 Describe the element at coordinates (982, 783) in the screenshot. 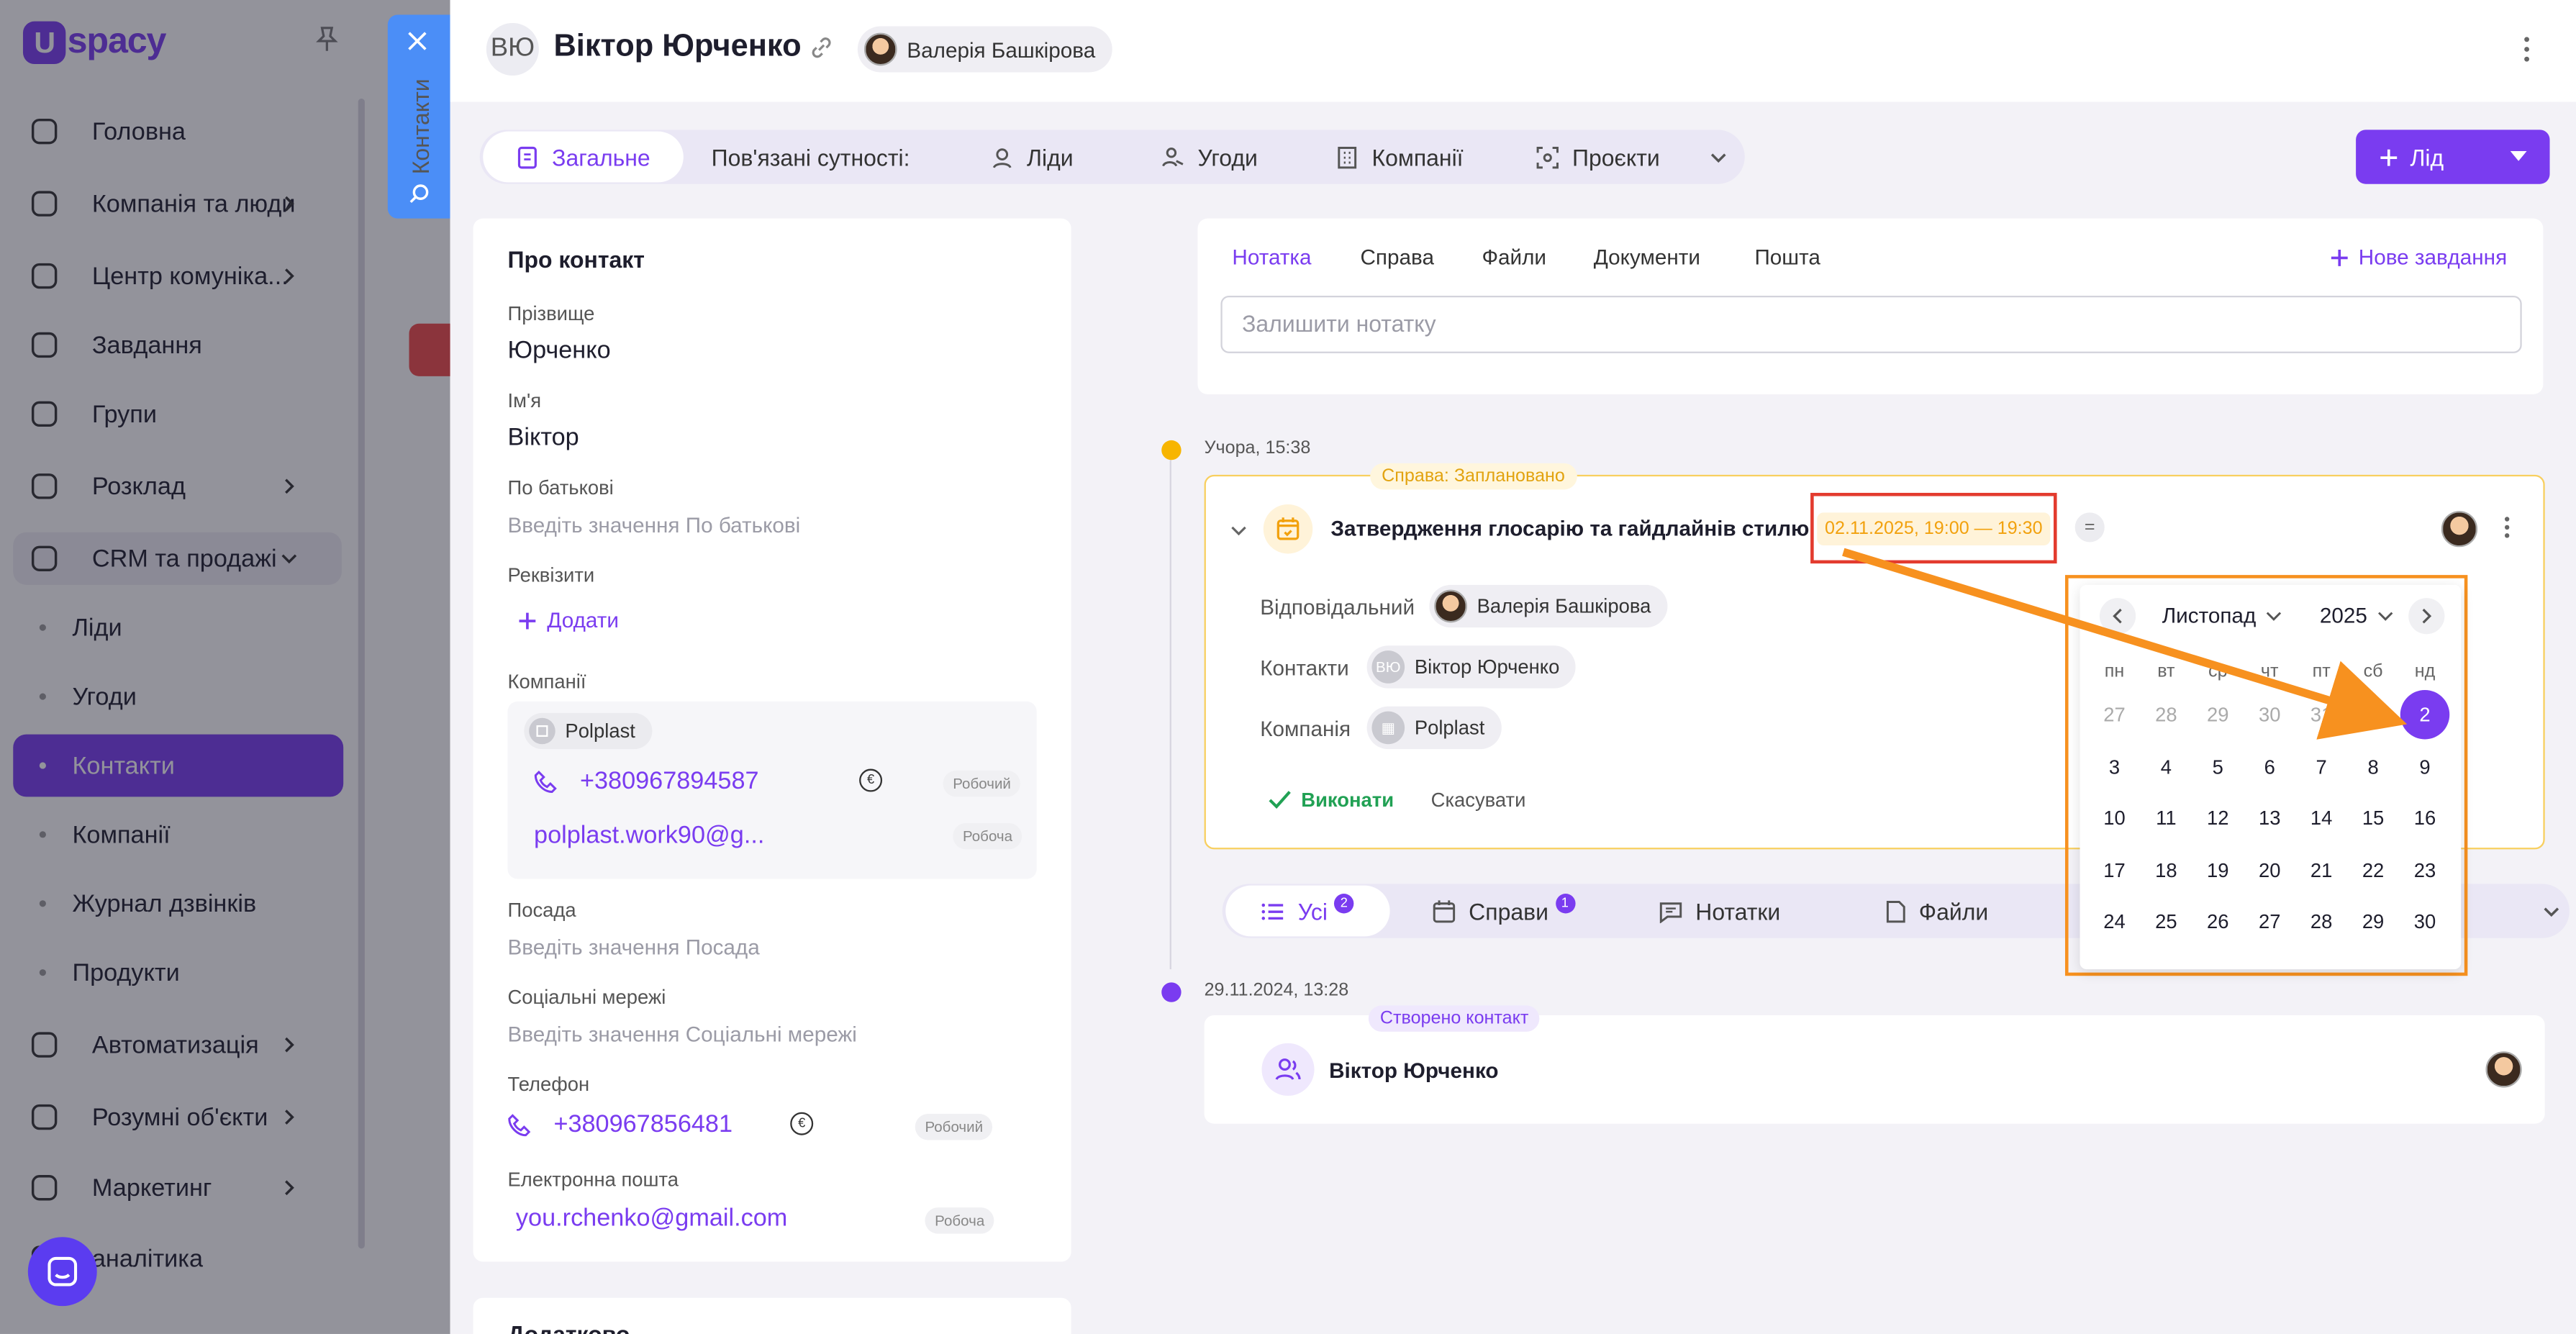

I see `phone-type-badge: Робочий` at that location.